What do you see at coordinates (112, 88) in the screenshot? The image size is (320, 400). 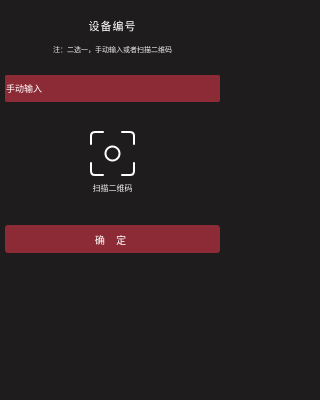 I see `manual-input-field: 手动输入` at bounding box center [112, 88].